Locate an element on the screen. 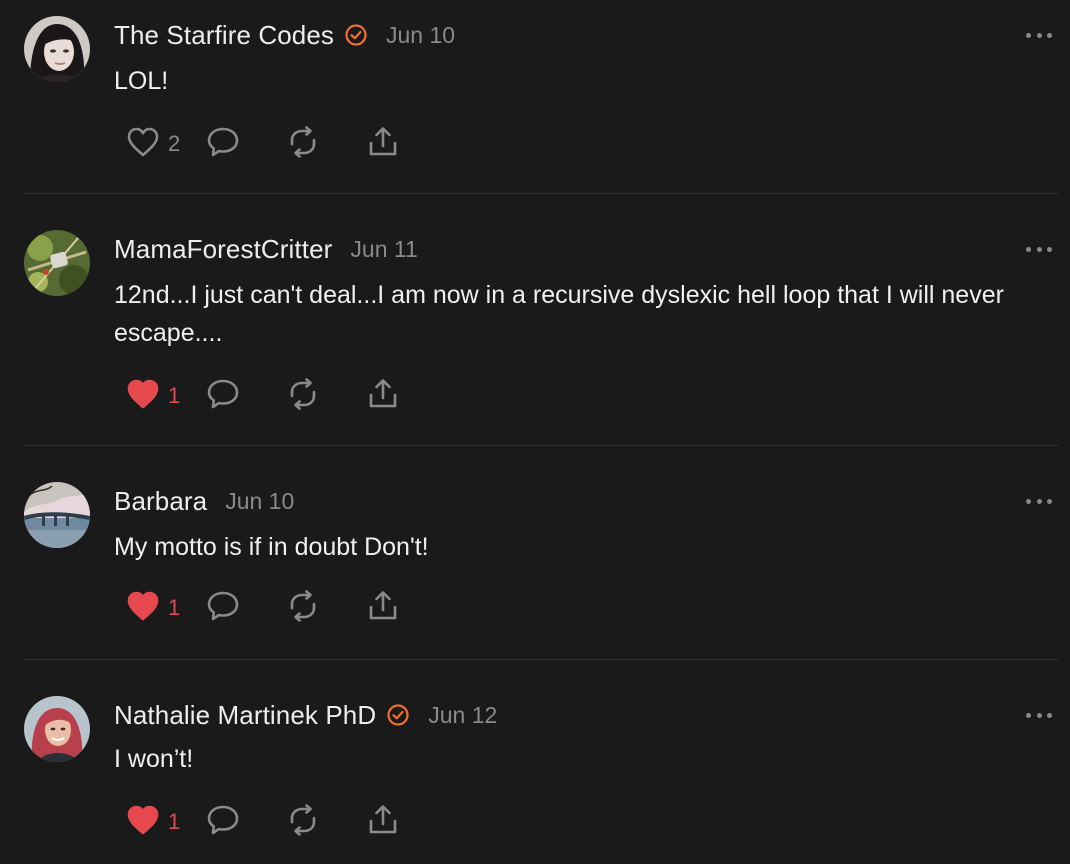 The height and width of the screenshot is (864, 1070). comment-actions: 2 is located at coordinates (266, 144).